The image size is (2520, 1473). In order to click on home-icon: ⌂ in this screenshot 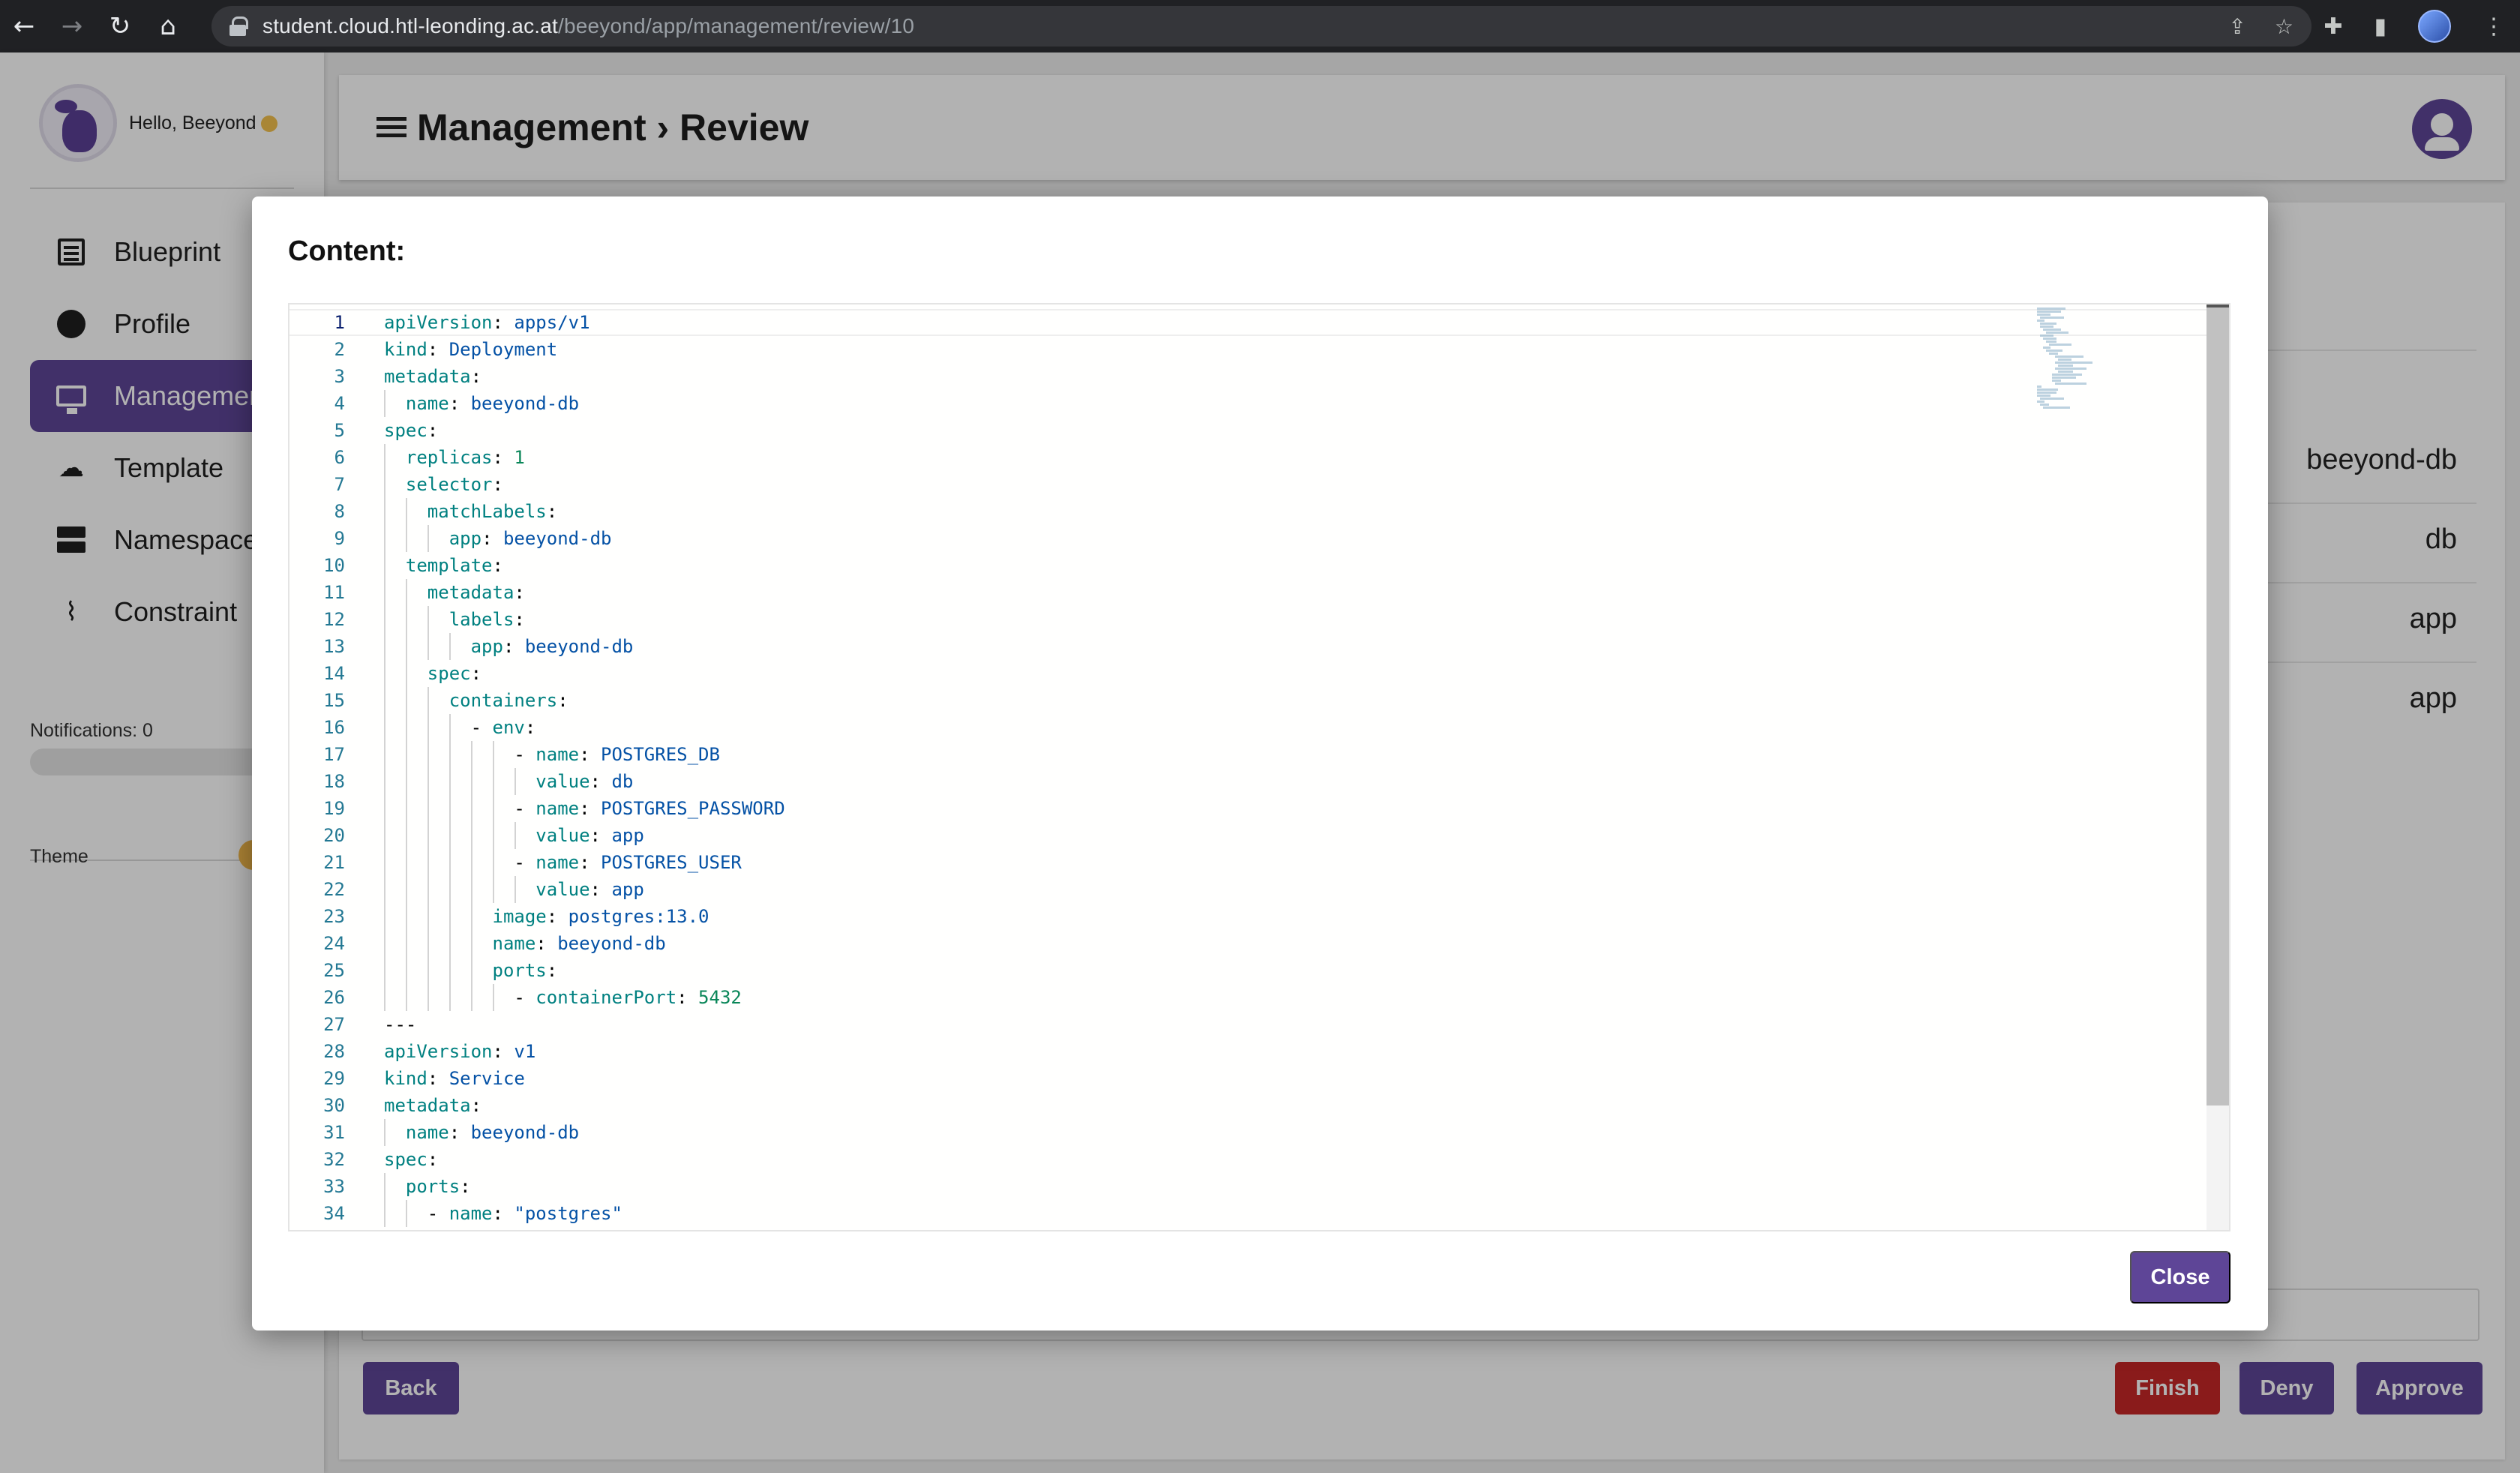, I will do `click(168, 26)`.